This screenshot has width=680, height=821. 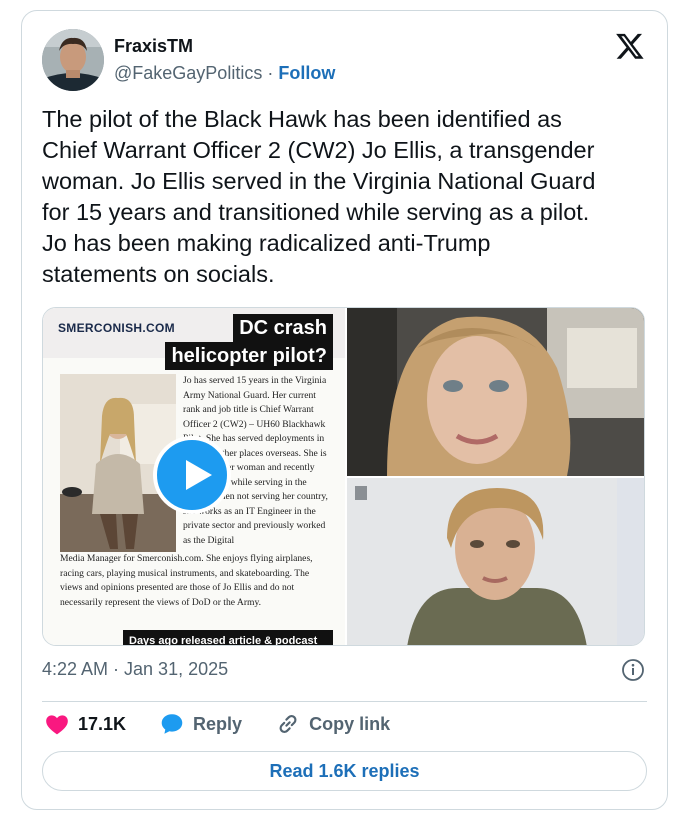 I want to click on follow-button: Follow, so click(x=306, y=73).